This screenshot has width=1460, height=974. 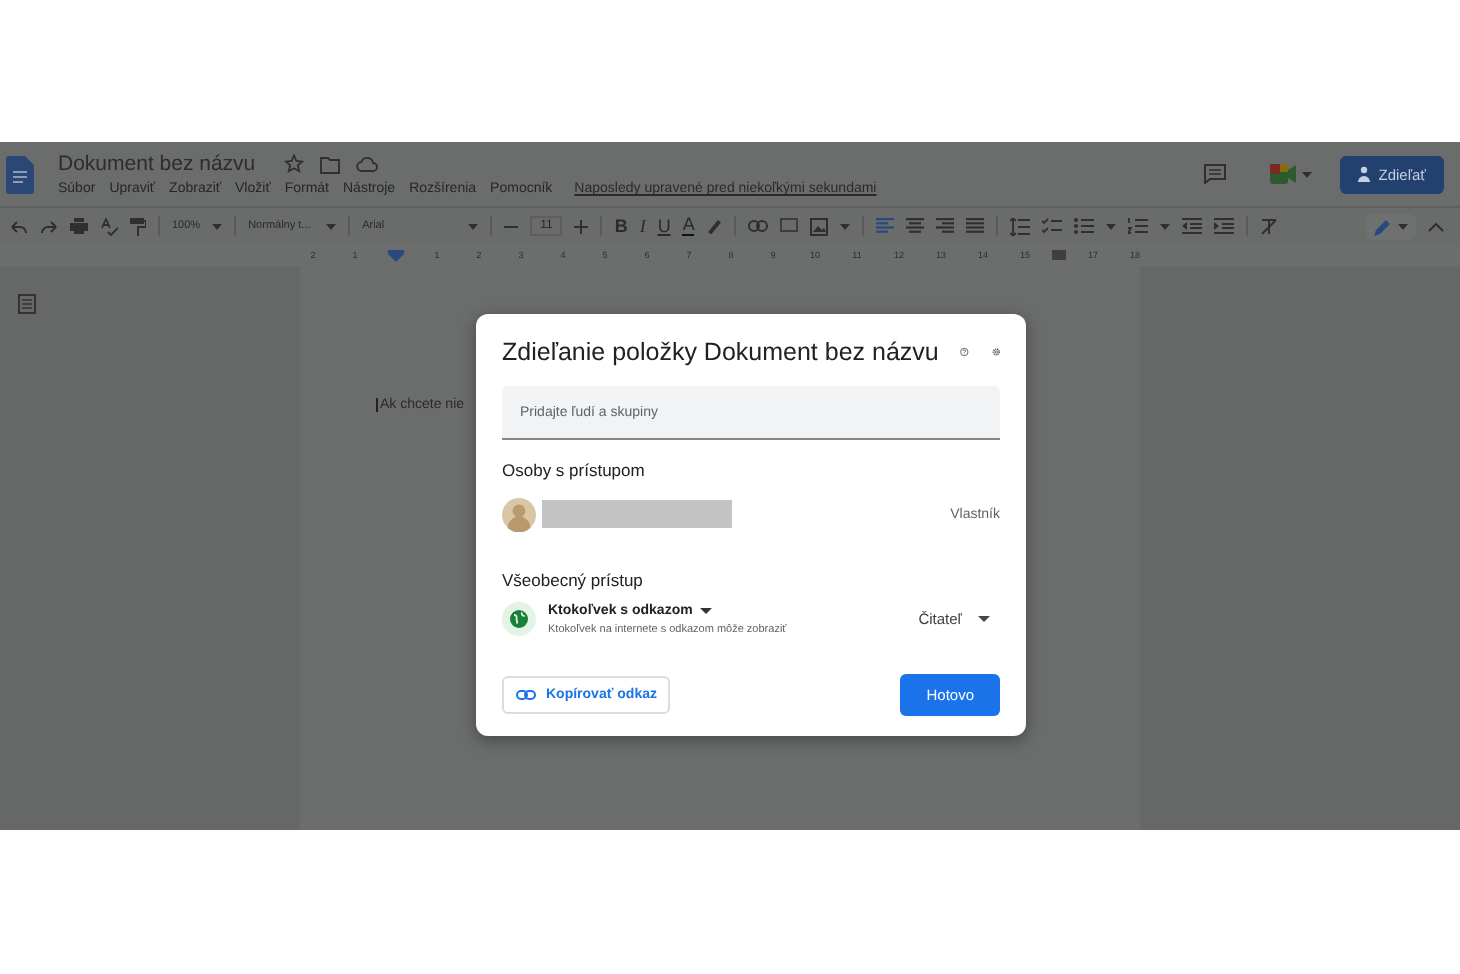 I want to click on section-heading: Všeobecný prístup, so click(x=573, y=580).